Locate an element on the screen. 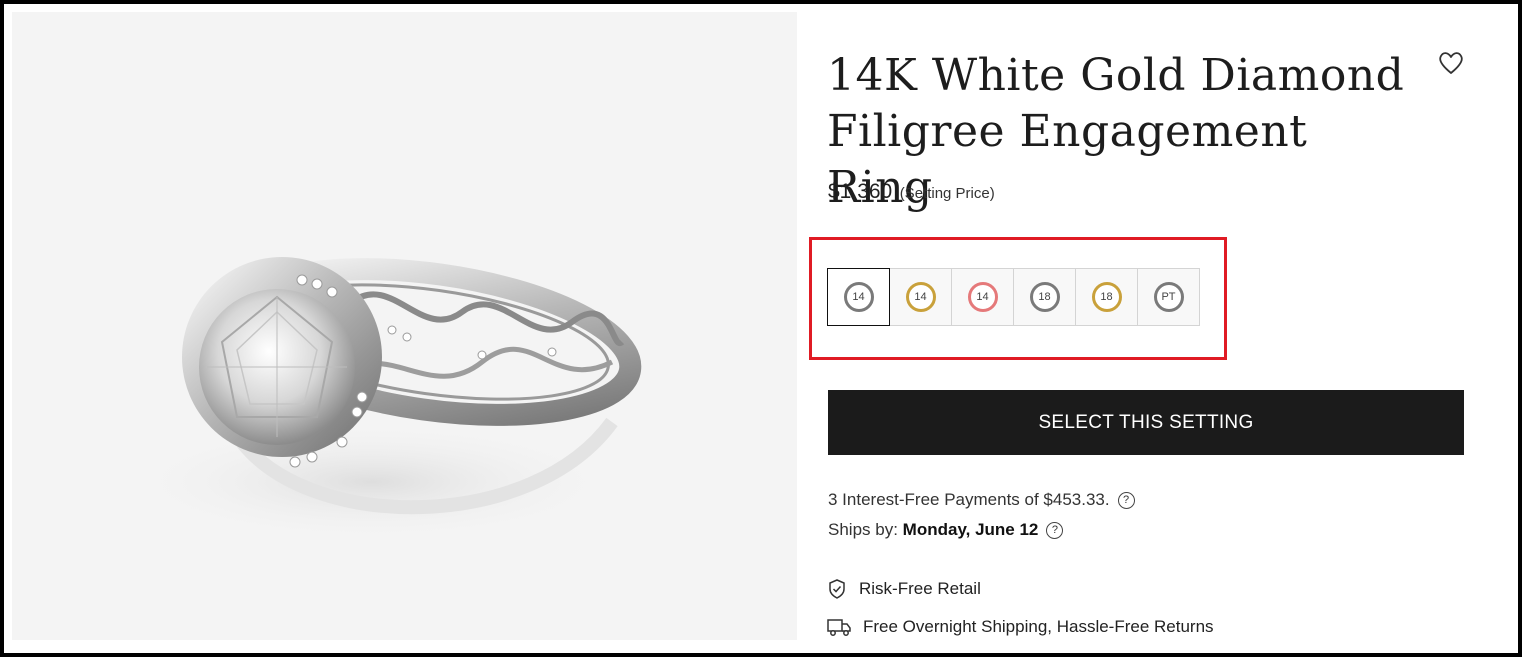 The width and height of the screenshot is (1522, 657). metal-ring-icon: PT is located at coordinates (1168, 297).